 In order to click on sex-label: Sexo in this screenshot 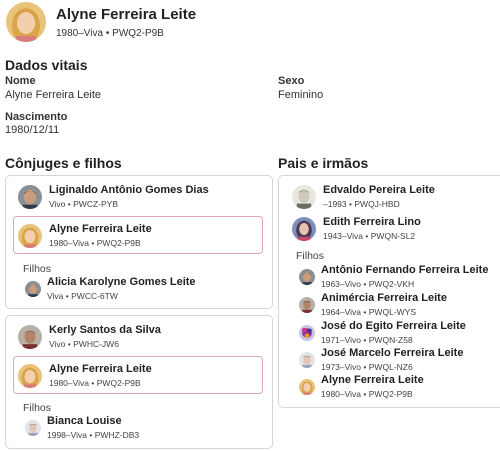, I will do `click(291, 81)`.